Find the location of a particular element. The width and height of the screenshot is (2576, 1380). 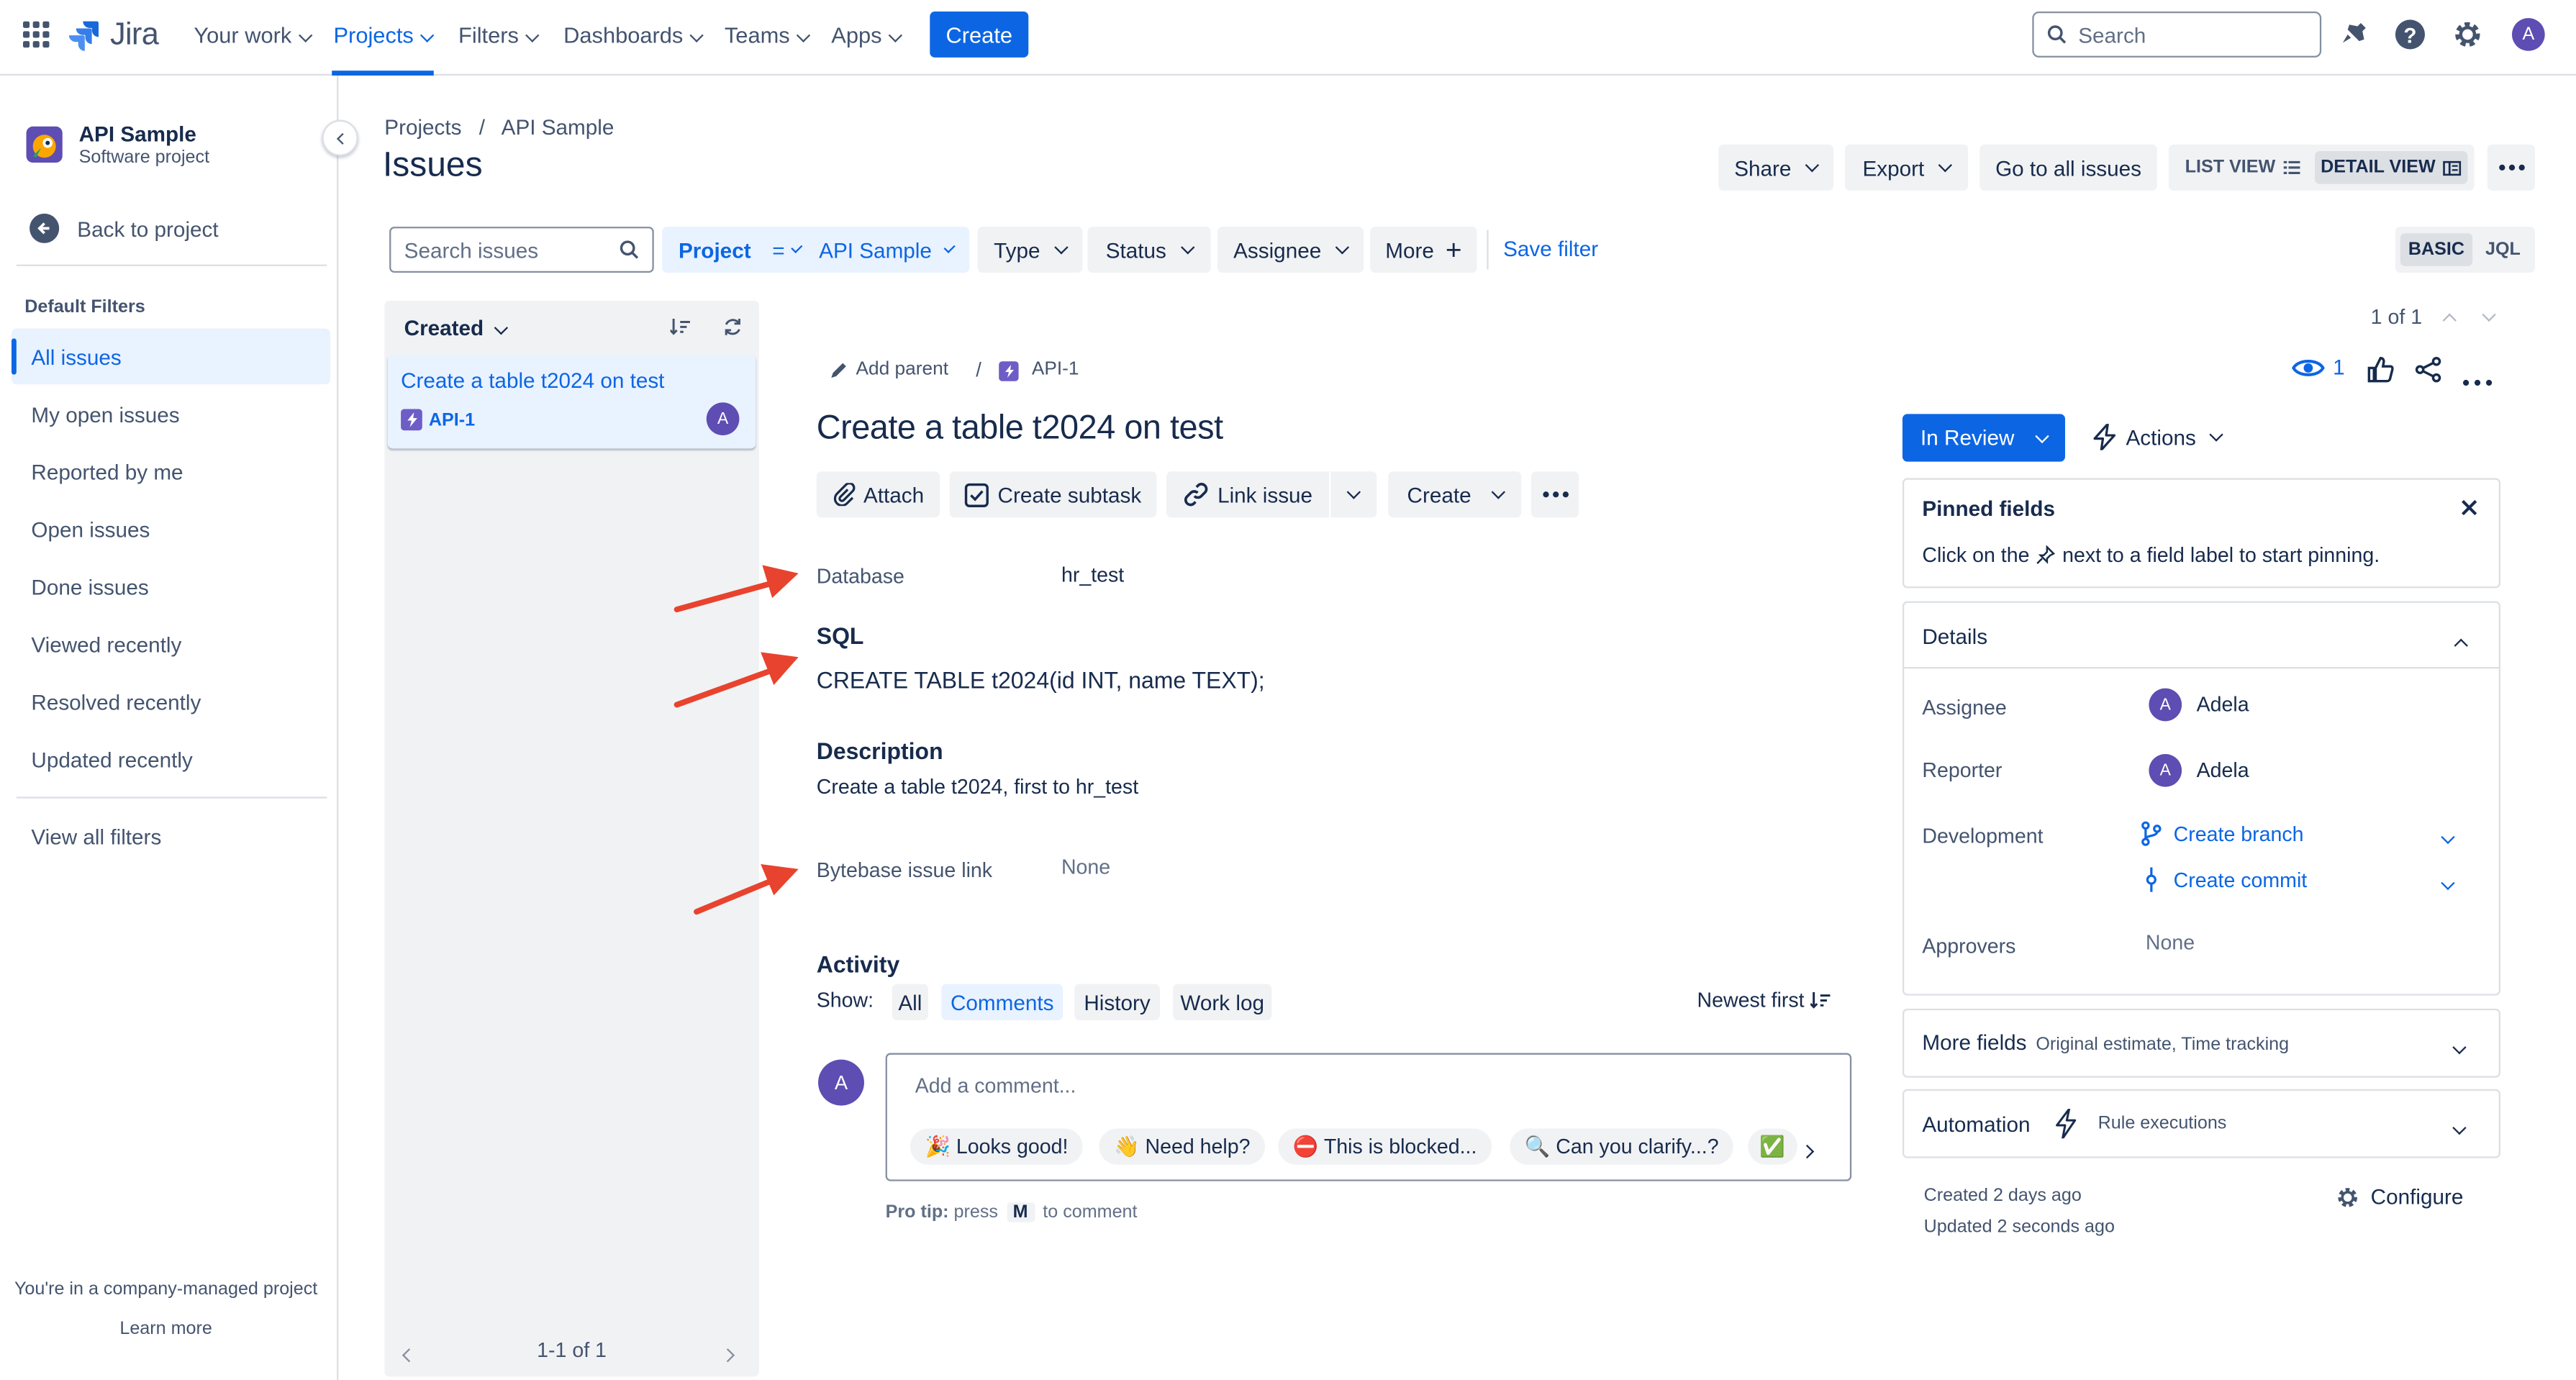

create-subtask-button: Create subtask is located at coordinates (1053, 494).